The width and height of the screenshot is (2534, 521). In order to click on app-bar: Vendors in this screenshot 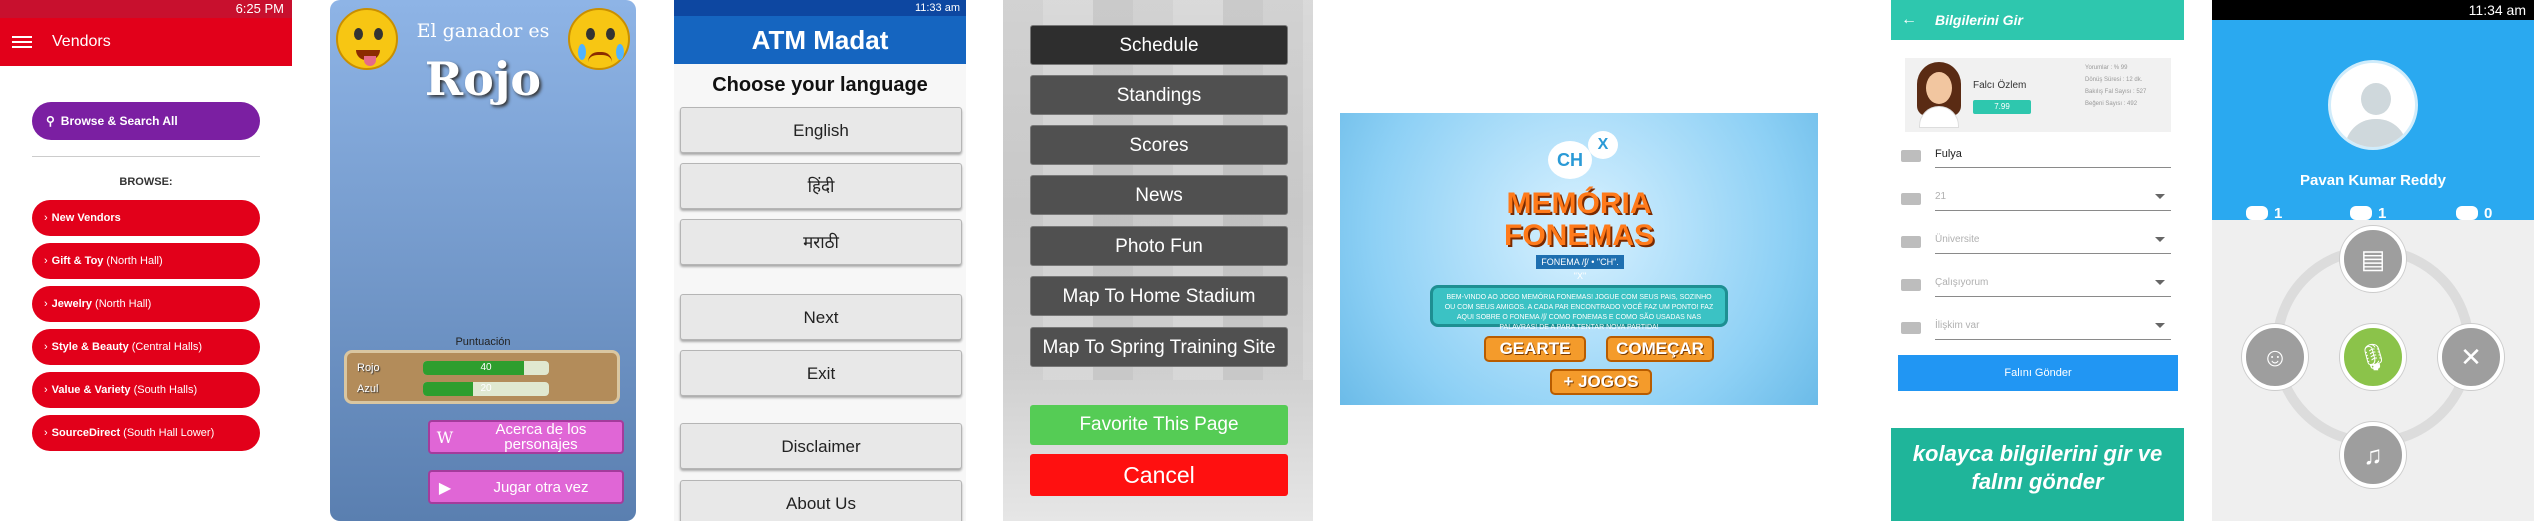, I will do `click(146, 42)`.